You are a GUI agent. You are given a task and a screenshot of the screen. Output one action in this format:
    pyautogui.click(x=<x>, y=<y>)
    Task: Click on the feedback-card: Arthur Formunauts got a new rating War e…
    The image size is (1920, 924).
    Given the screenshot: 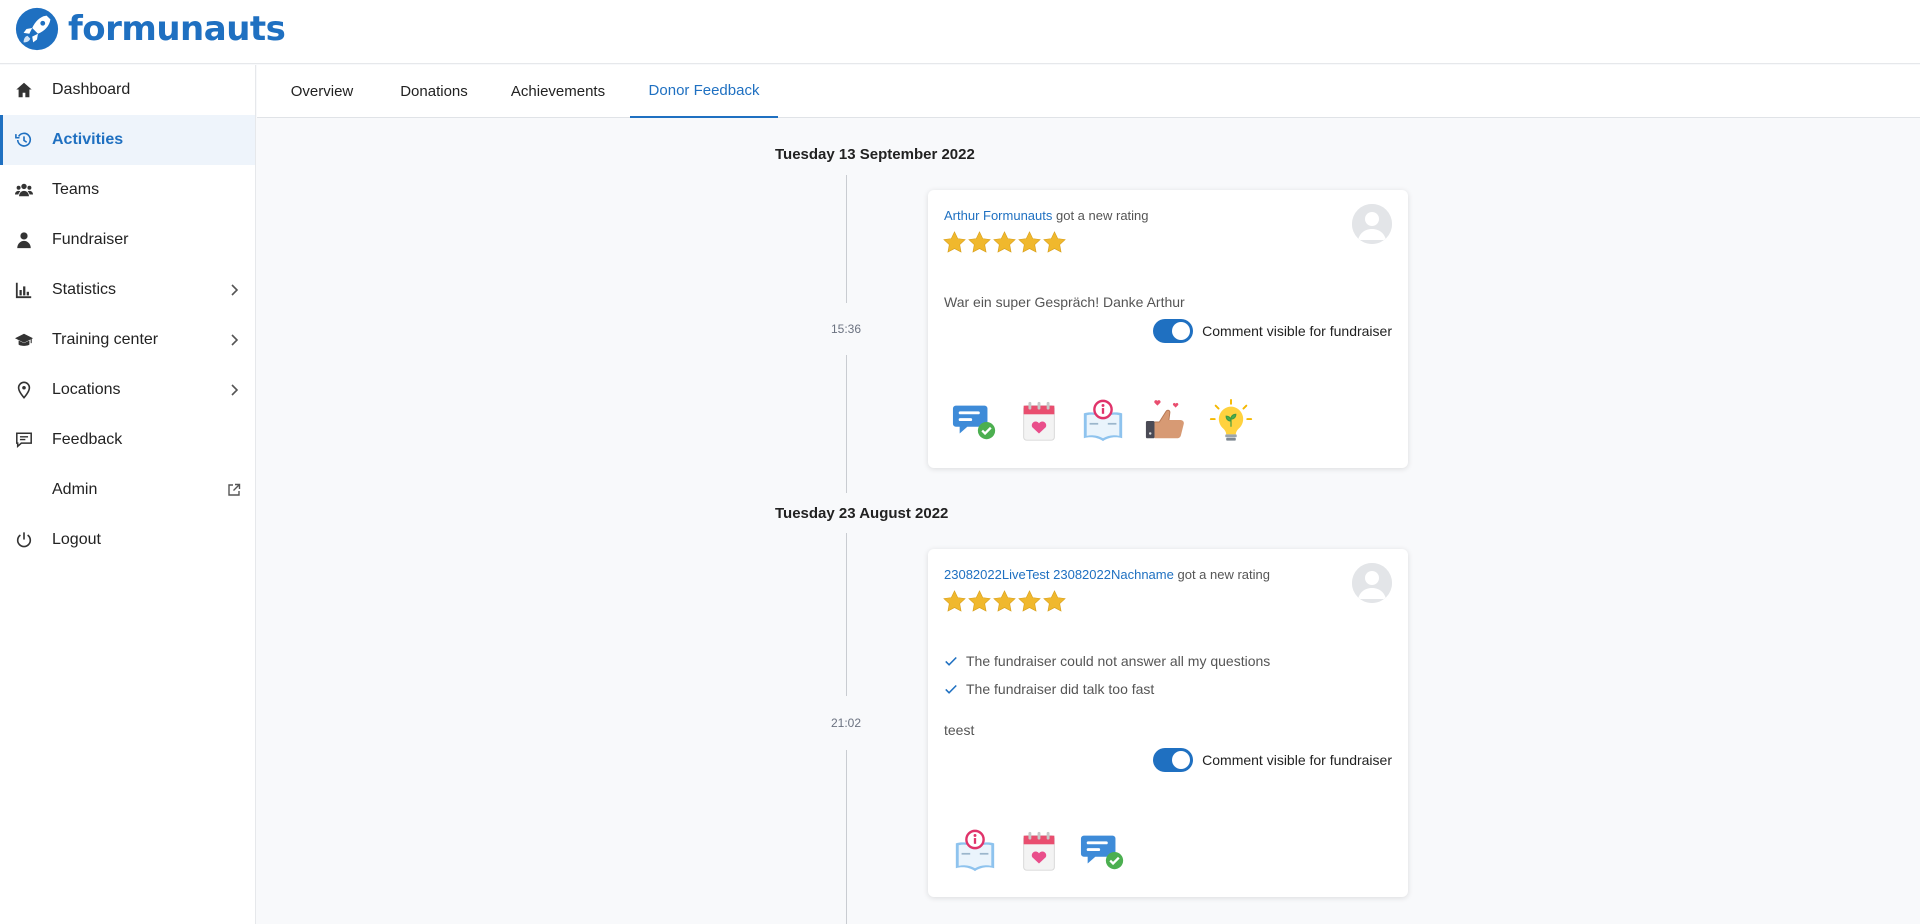 What is the action you would take?
    pyautogui.click(x=1168, y=329)
    